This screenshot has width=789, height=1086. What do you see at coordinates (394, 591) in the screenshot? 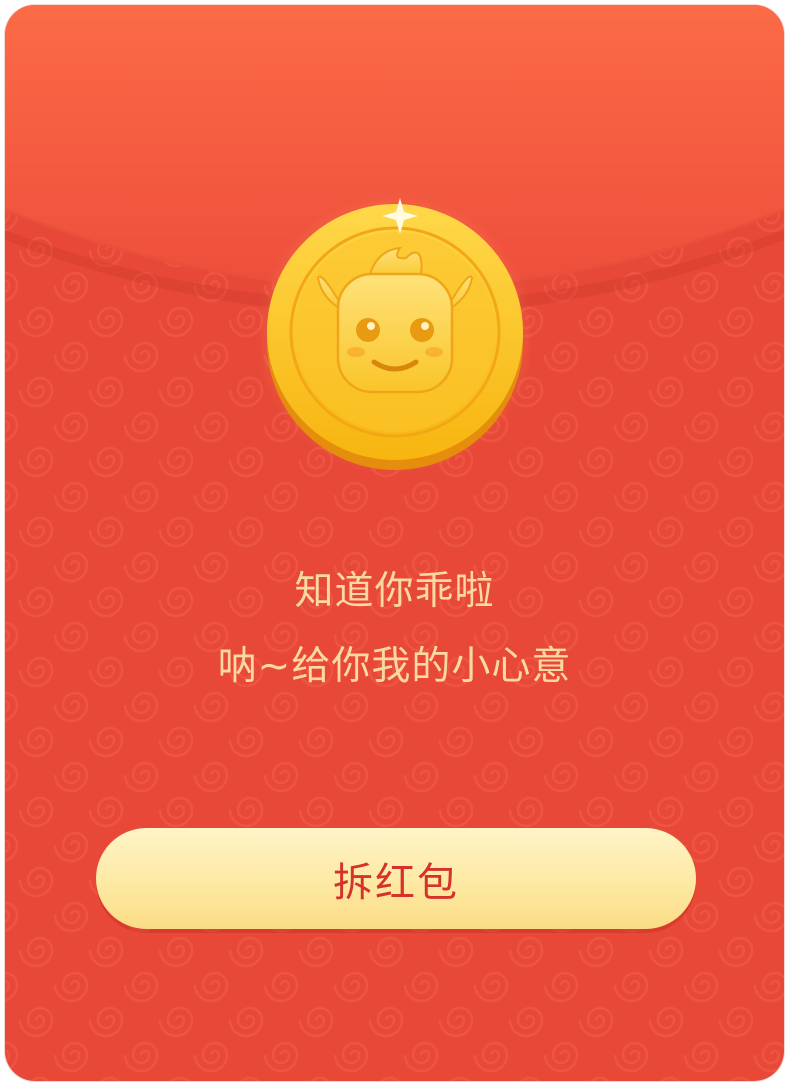
I see `greeting-line-1: 知道你乖啦` at bounding box center [394, 591].